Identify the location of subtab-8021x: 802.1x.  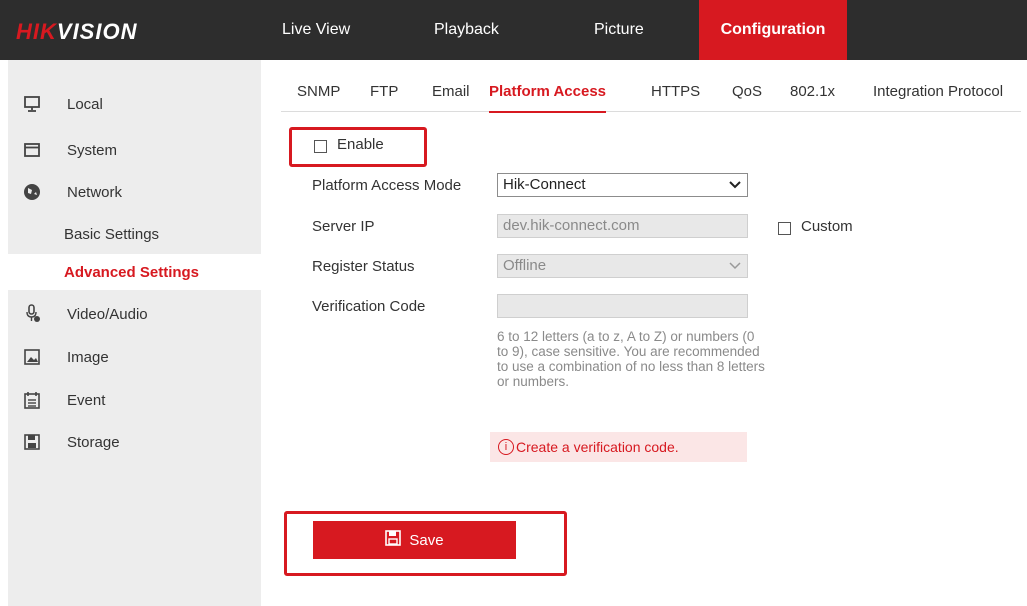
(812, 92).